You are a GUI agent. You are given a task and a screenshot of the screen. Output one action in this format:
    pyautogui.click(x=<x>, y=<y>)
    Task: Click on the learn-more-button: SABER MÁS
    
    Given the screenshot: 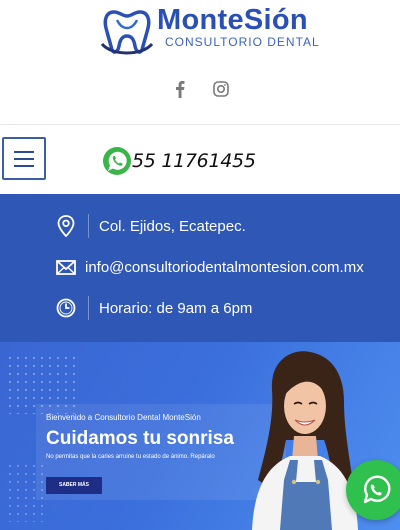 What is the action you would take?
    pyautogui.click(x=74, y=485)
    